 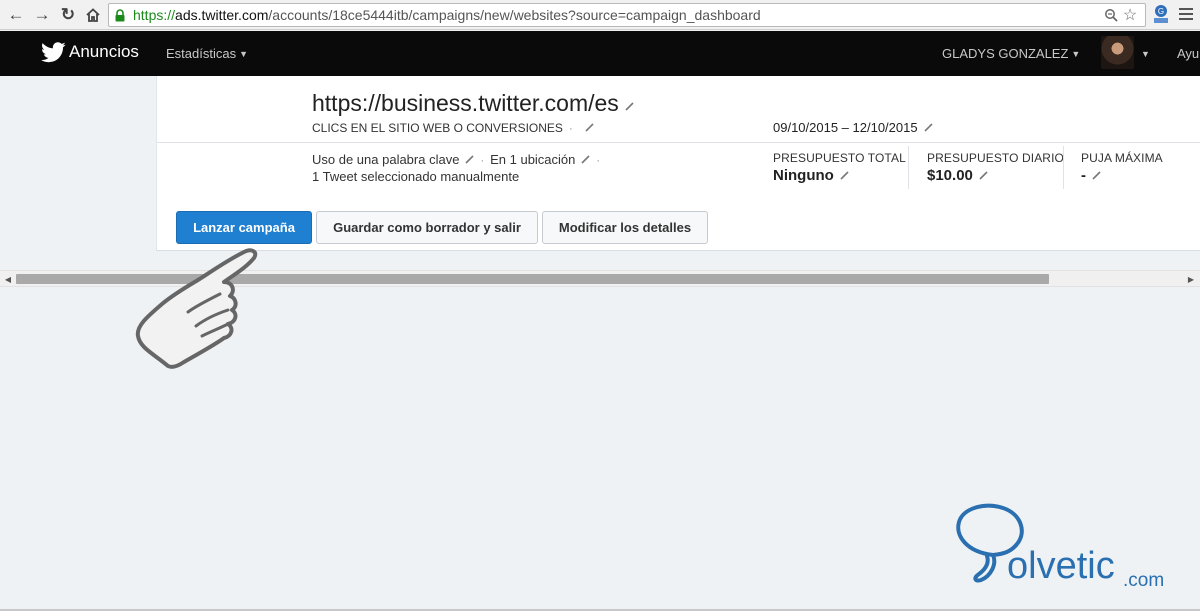 What do you see at coordinates (104, 52) in the screenshot?
I see `brand-title: Anuncios` at bounding box center [104, 52].